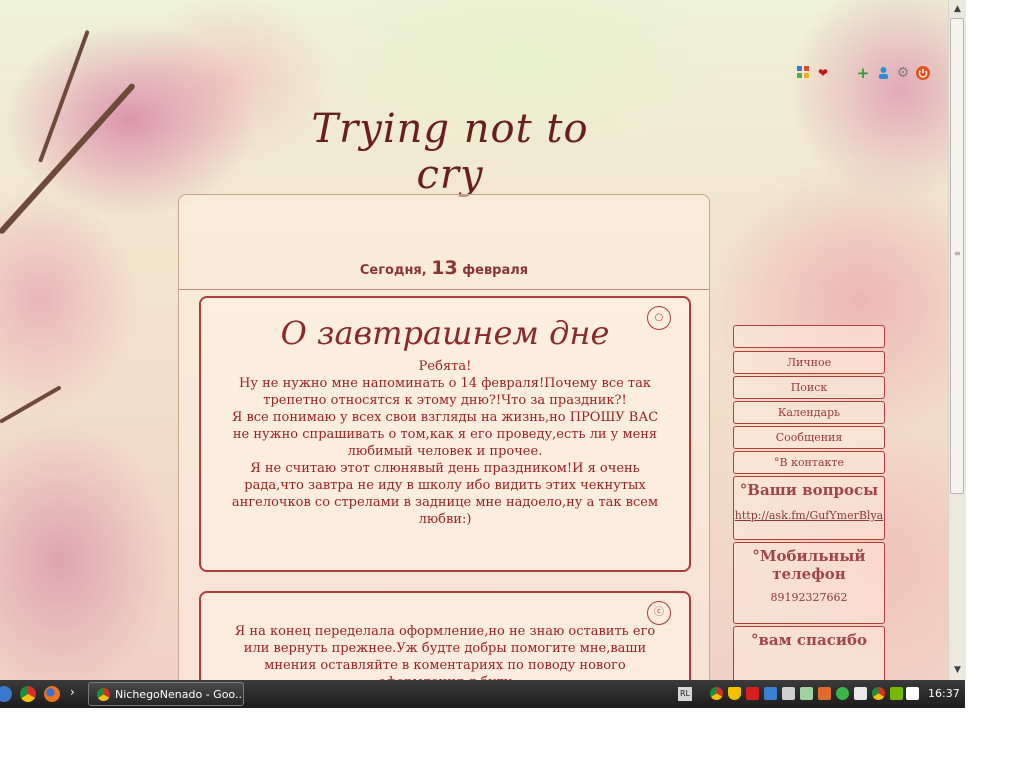 Image resolution: width=1024 pixels, height=768 pixels. Describe the element at coordinates (912, 693) in the screenshot. I see `app-b-icon` at that location.